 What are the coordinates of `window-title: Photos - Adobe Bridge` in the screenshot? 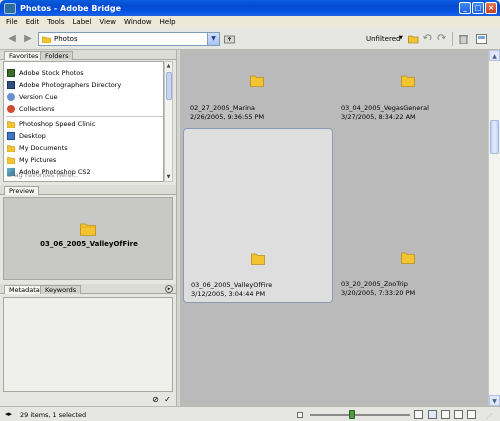 It's located at (71, 8).